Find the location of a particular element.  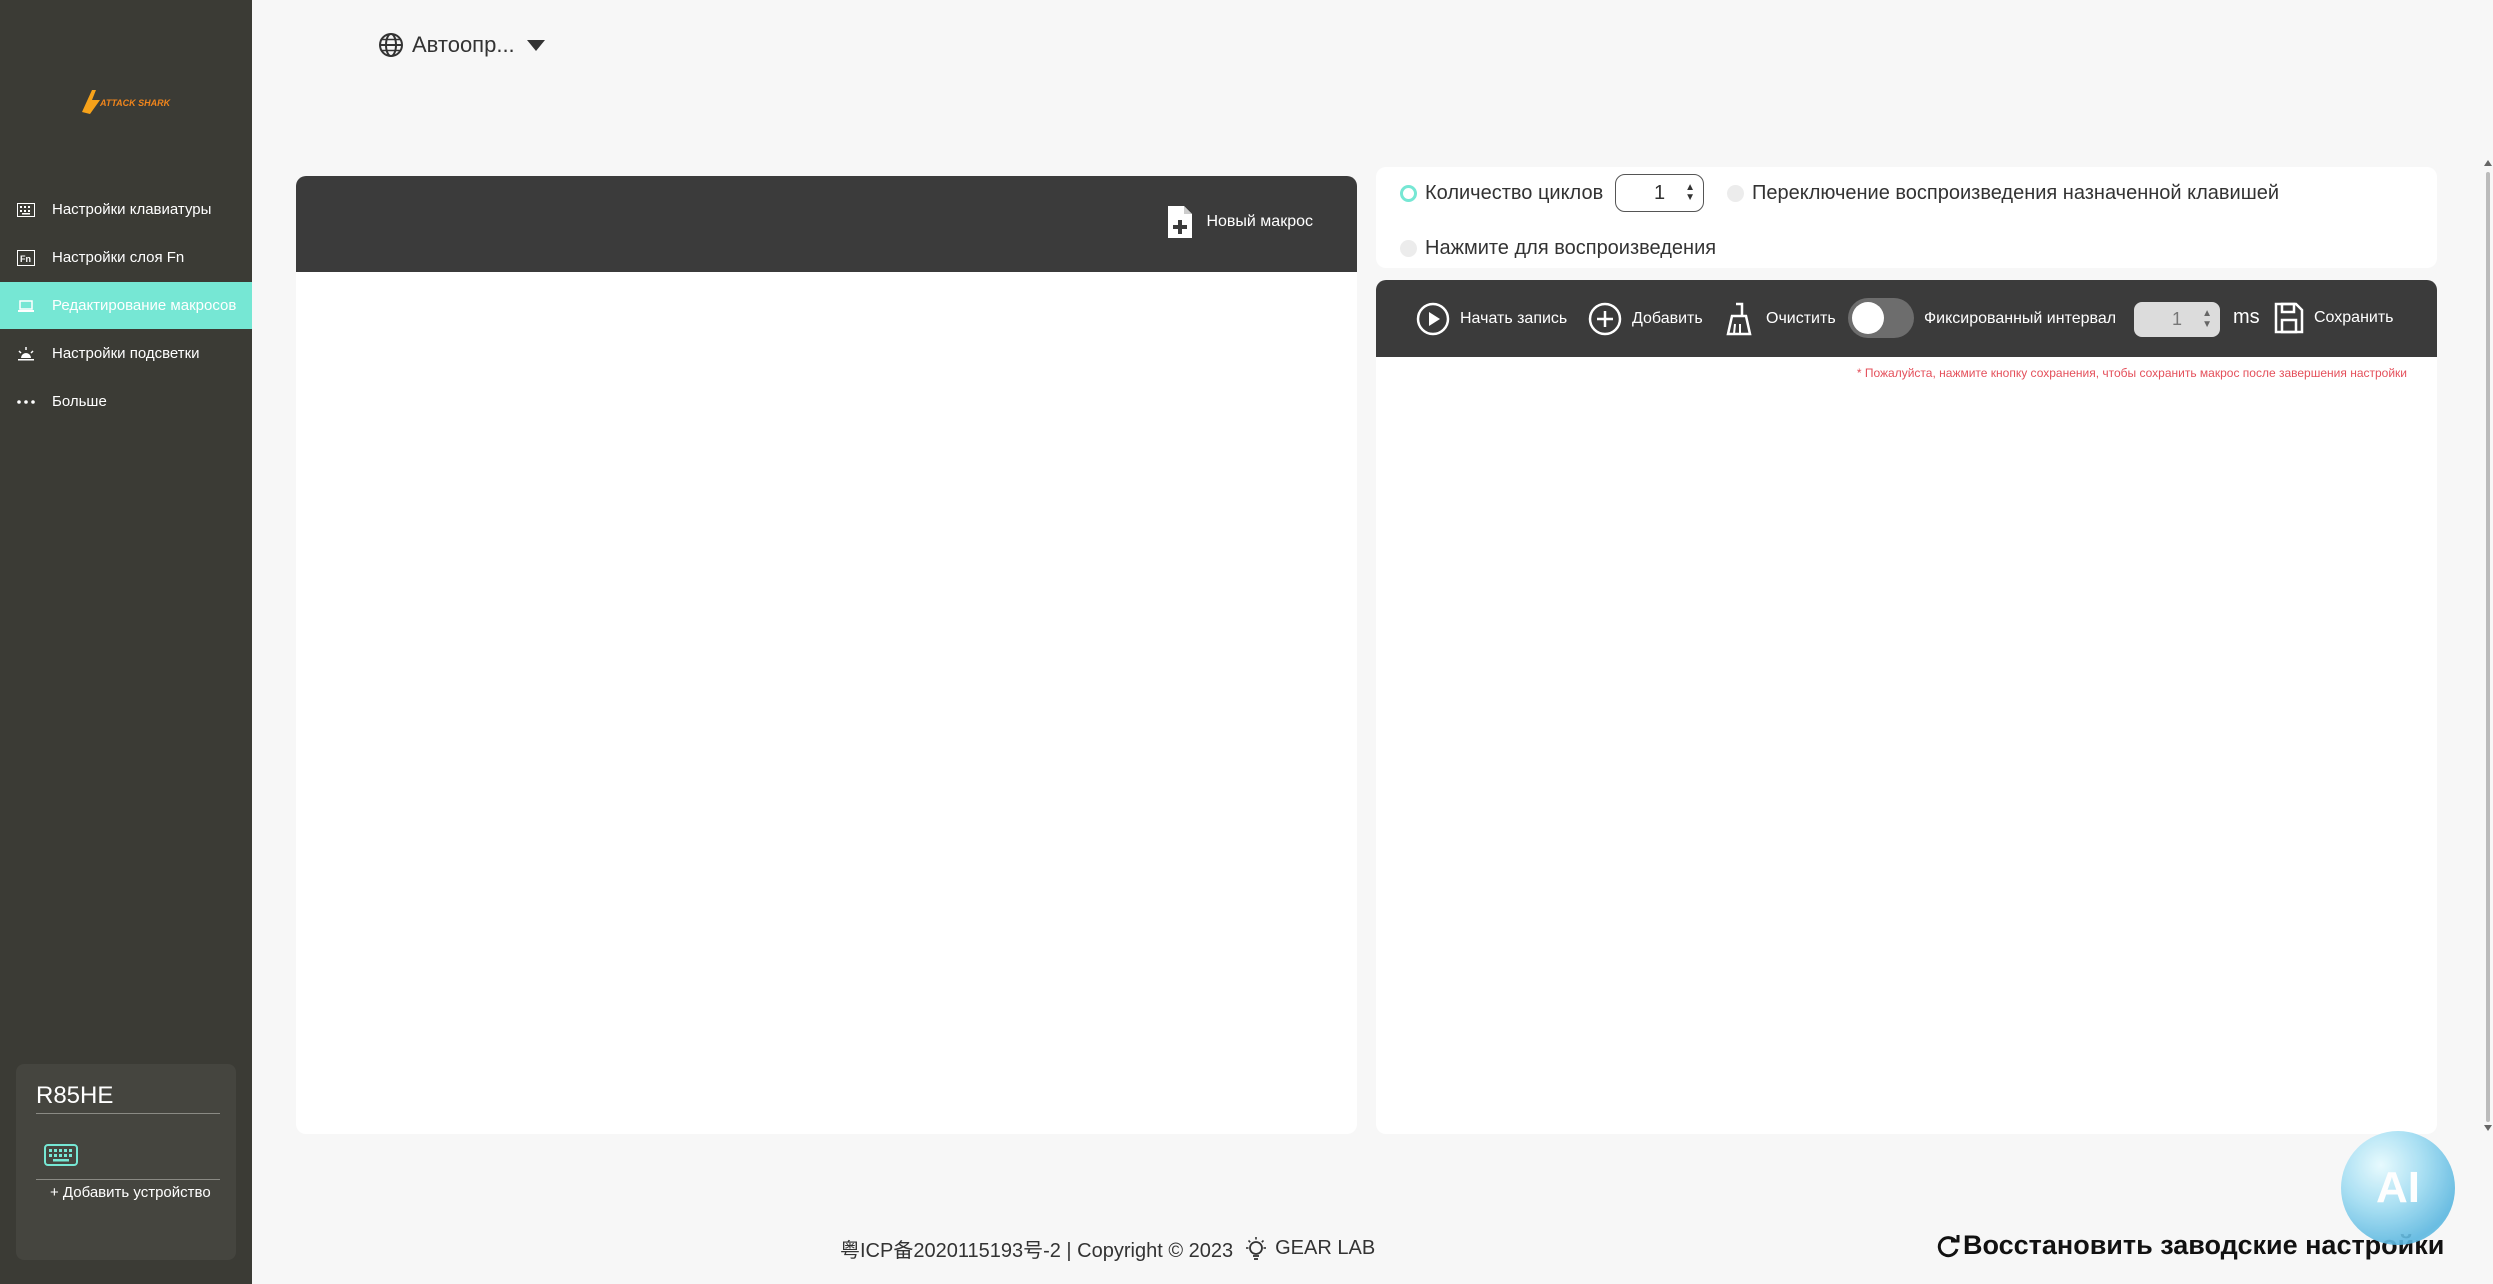

sidebar-item-keyboard-settings: Настройки клавиатуры is located at coordinates (126, 209).